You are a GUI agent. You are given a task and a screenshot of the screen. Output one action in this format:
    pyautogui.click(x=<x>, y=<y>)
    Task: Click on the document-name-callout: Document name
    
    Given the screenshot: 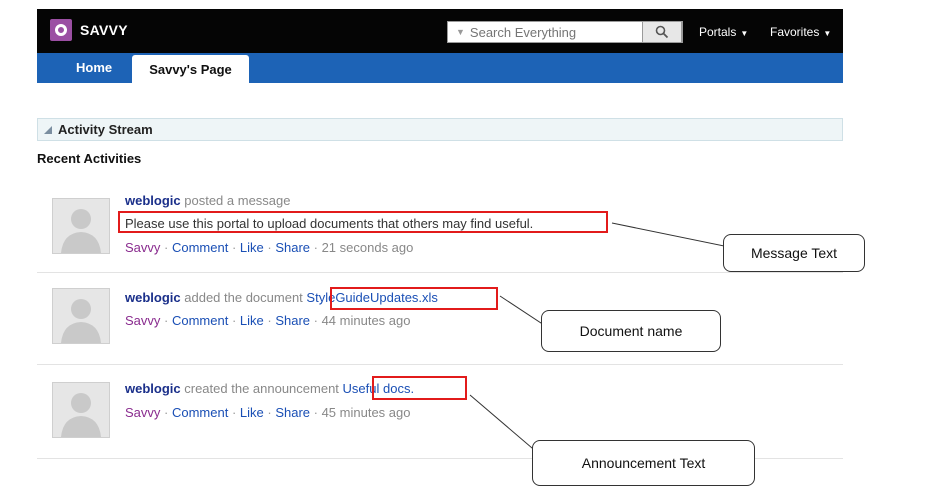 What is the action you would take?
    pyautogui.click(x=631, y=331)
    